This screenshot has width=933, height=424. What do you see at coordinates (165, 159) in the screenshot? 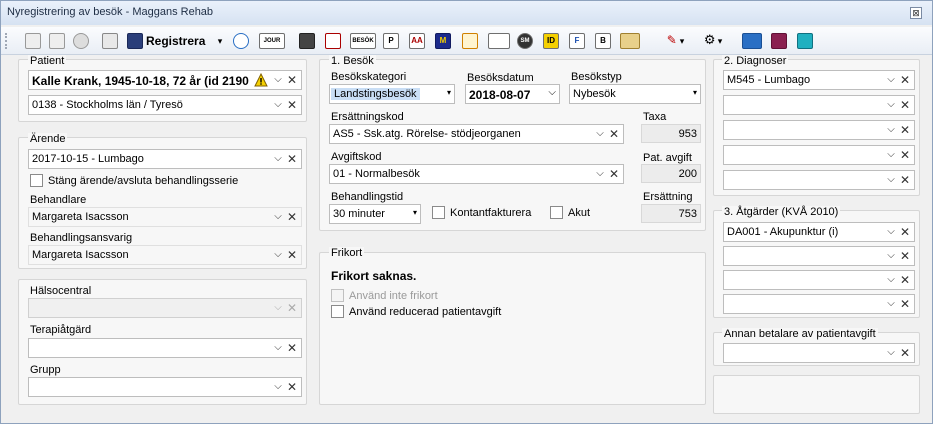
I see `case-field: 2017-10-15 - Lumbago ⌵ ✕` at bounding box center [165, 159].